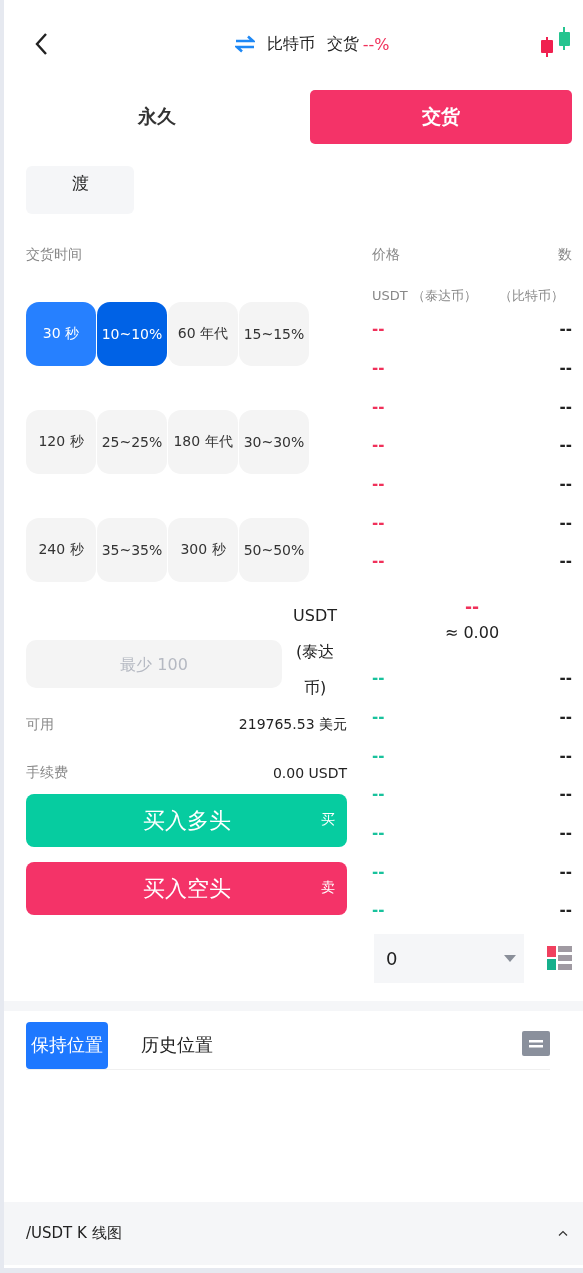 The height and width of the screenshot is (1273, 583). I want to click on last-price: --, so click(472, 607).